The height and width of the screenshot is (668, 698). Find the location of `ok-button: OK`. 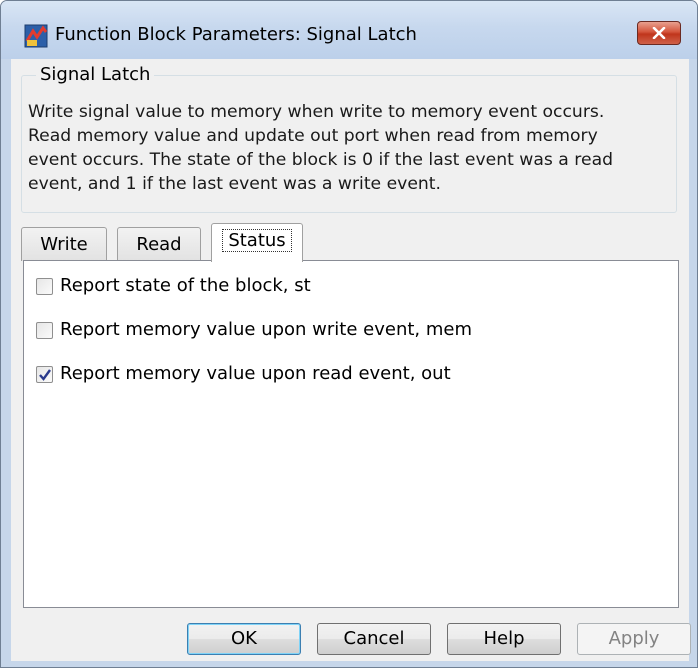

ok-button: OK is located at coordinates (244, 639).